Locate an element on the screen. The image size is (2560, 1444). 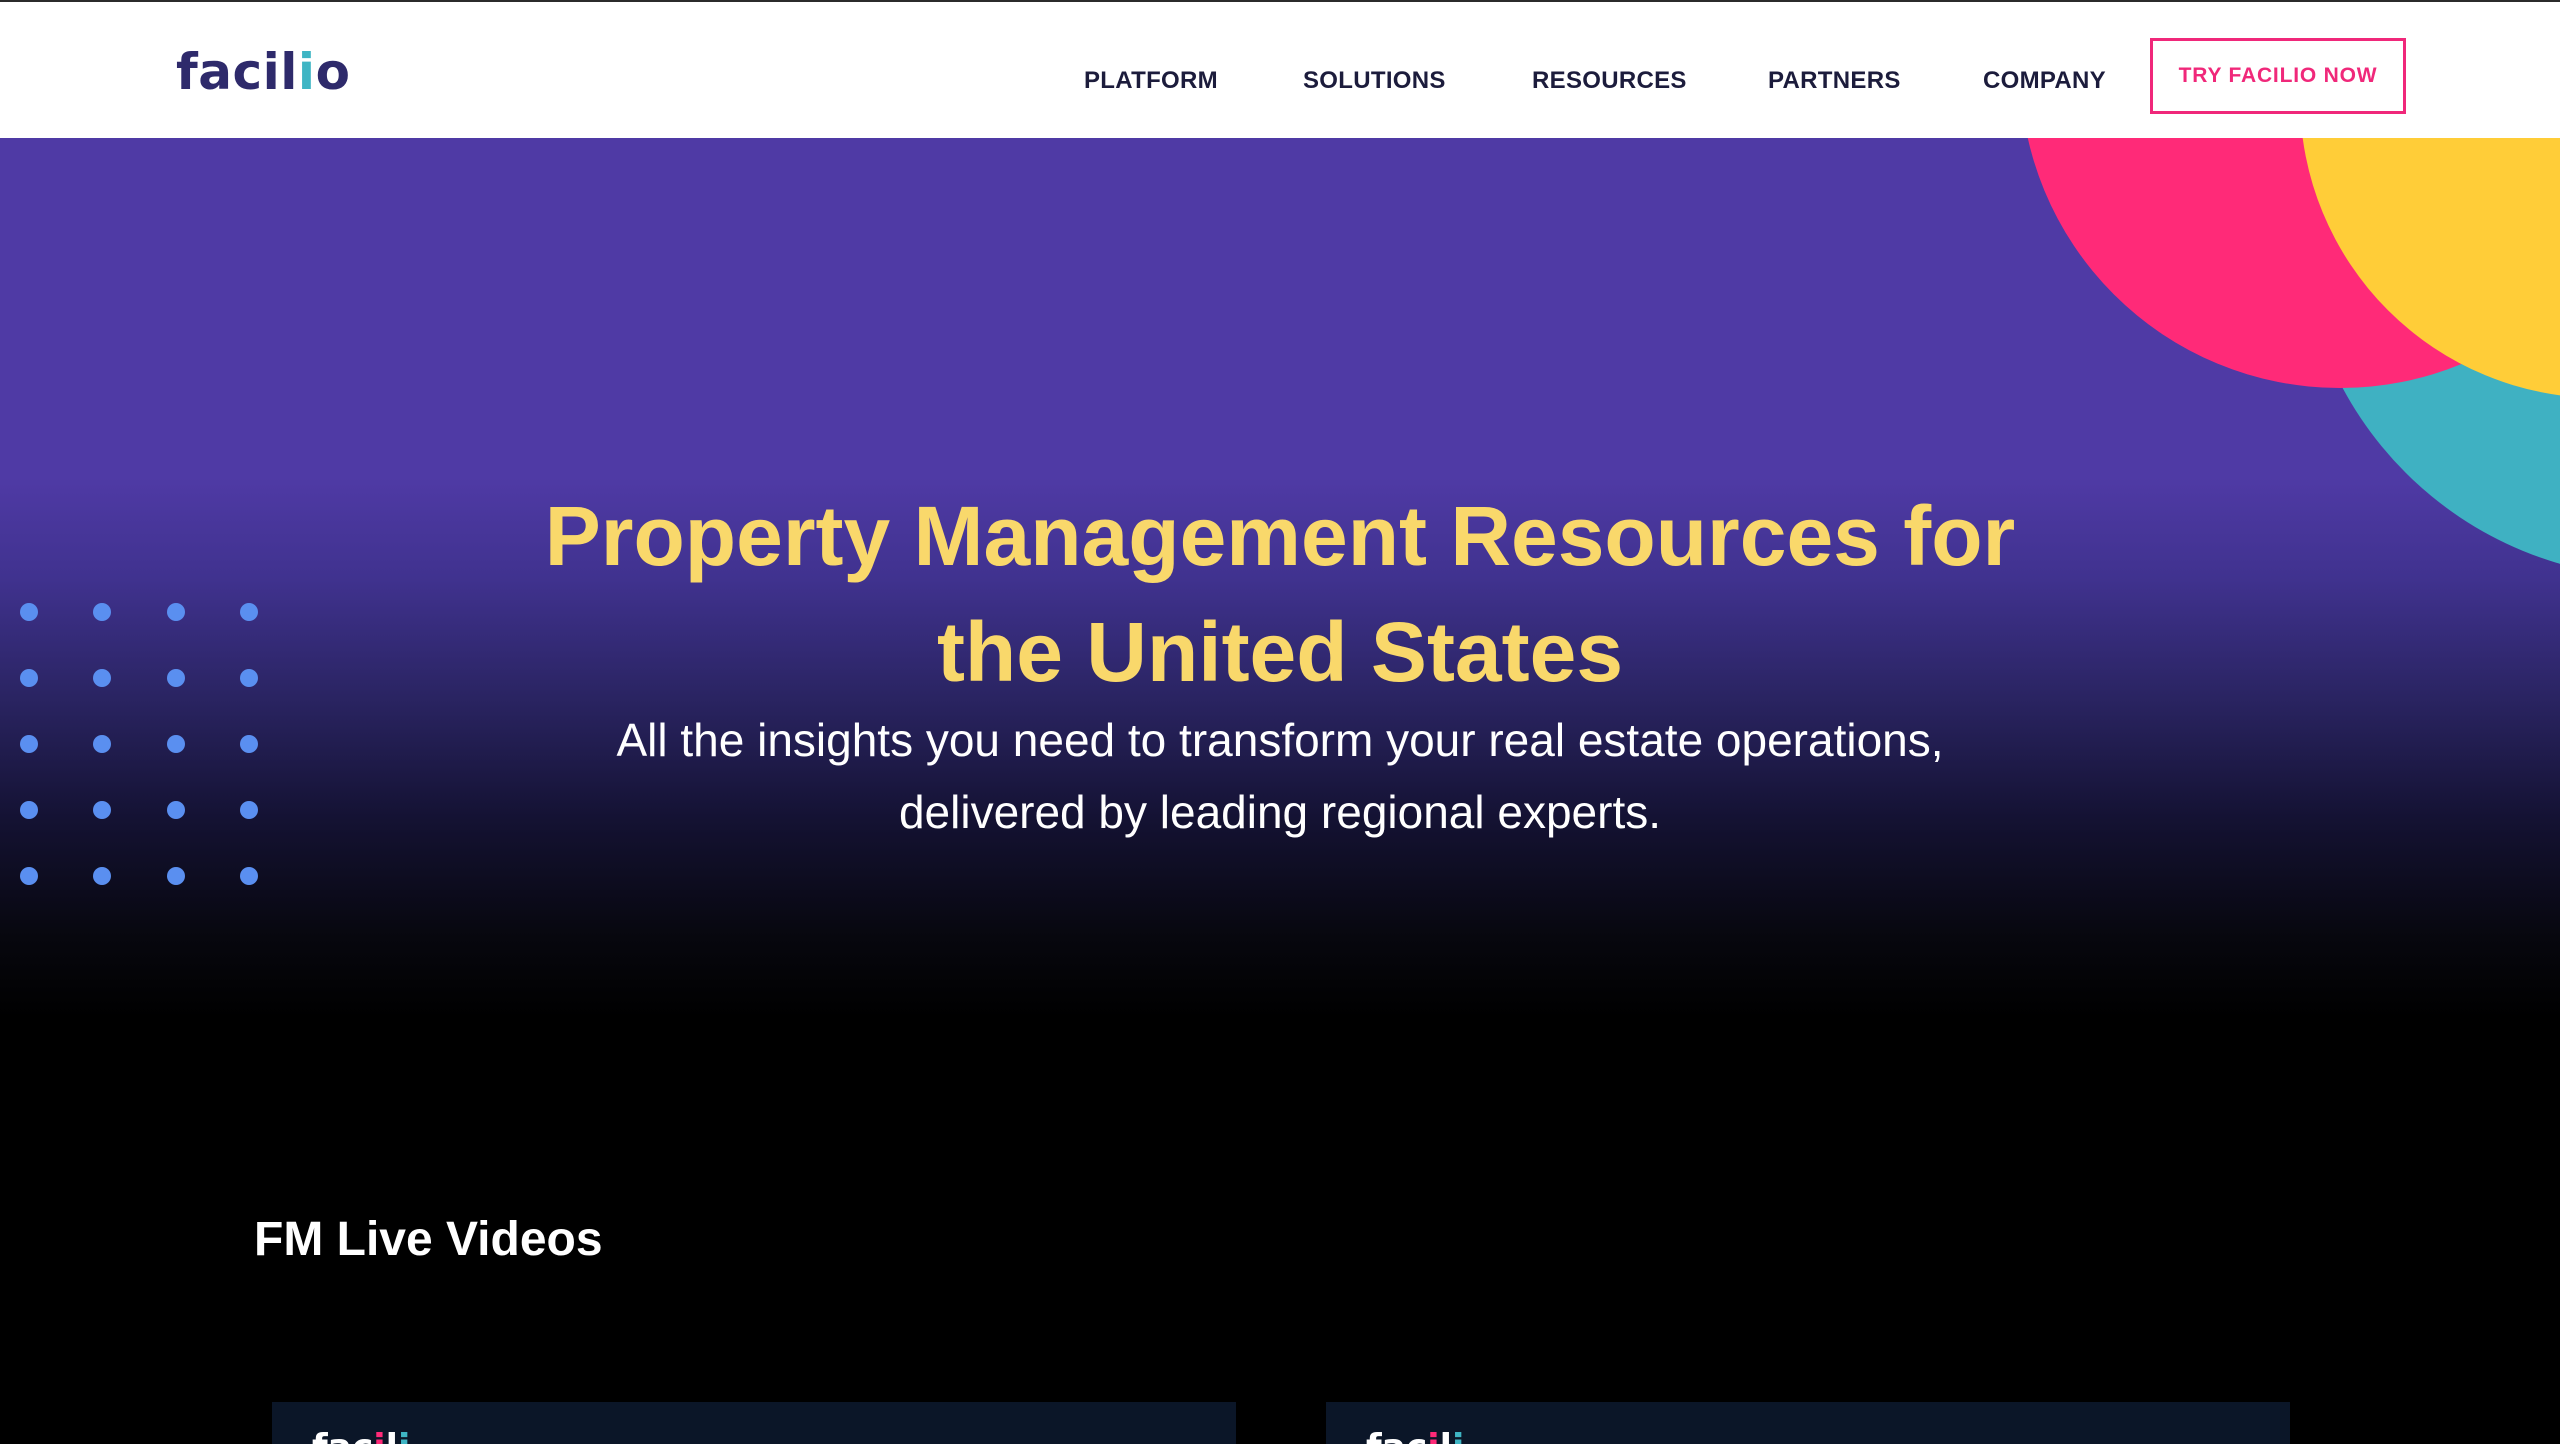
nav-company: COMPANY is located at coordinates (2044, 81).